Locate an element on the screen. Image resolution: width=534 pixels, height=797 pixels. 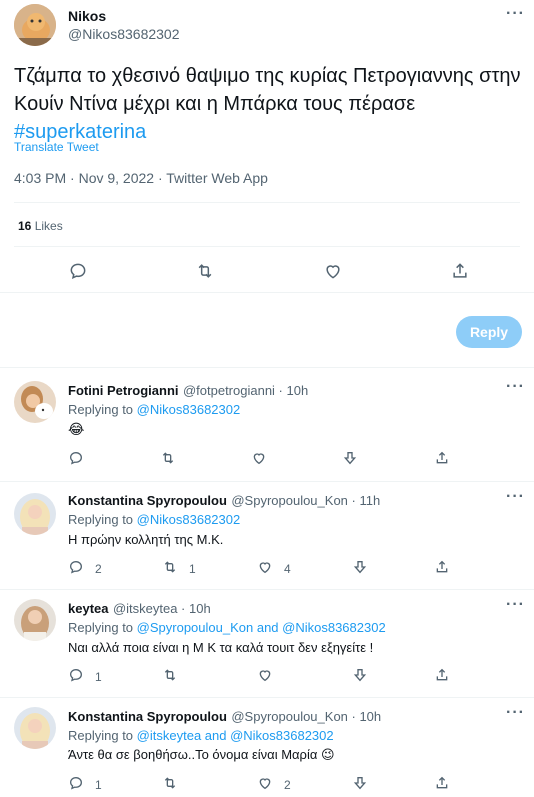
reply-author-name: keytea is located at coordinates (88, 608).